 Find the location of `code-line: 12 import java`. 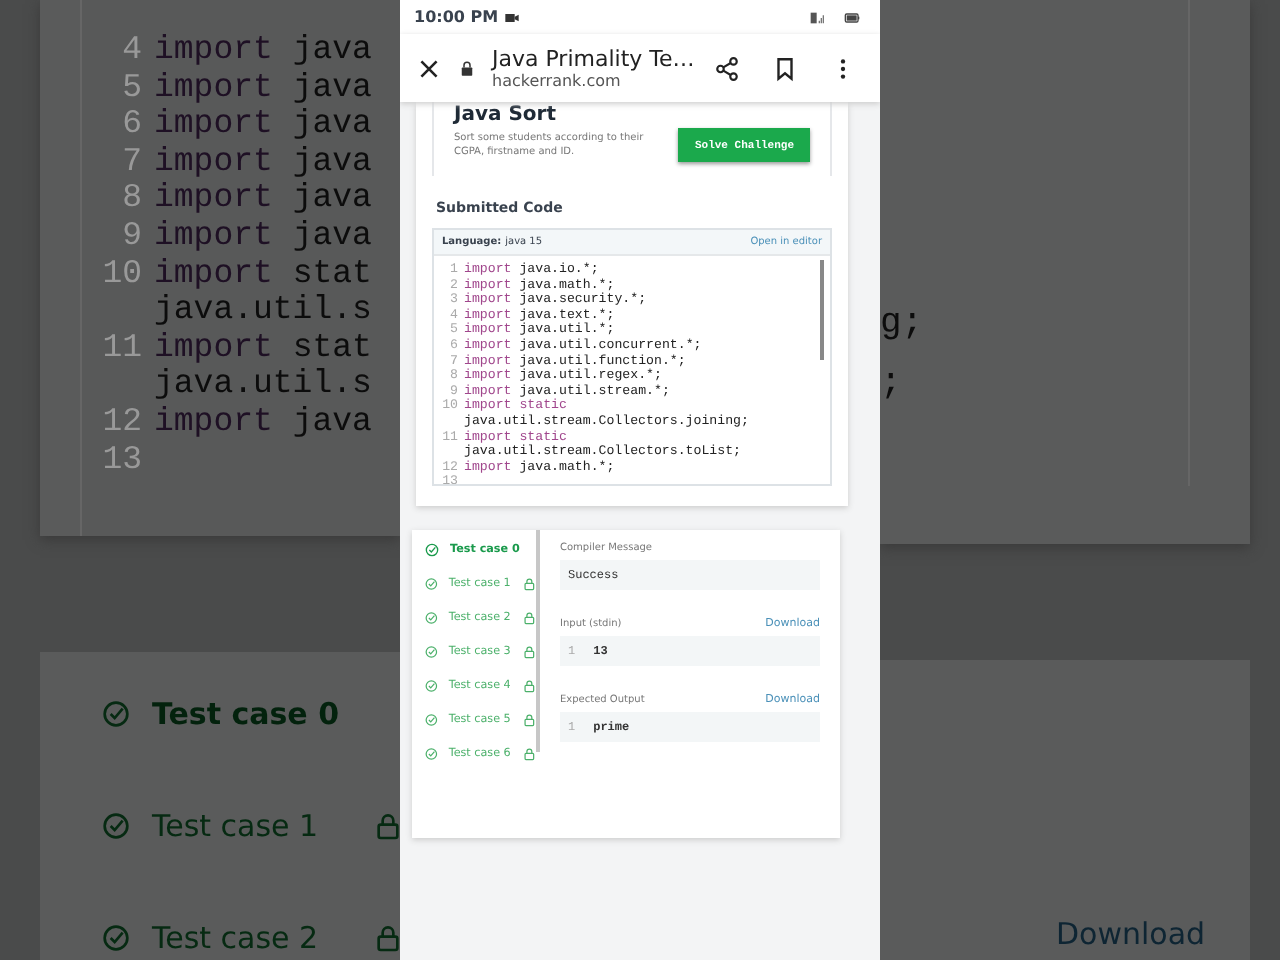

code-line: 12 import java is located at coordinates (237, 422).